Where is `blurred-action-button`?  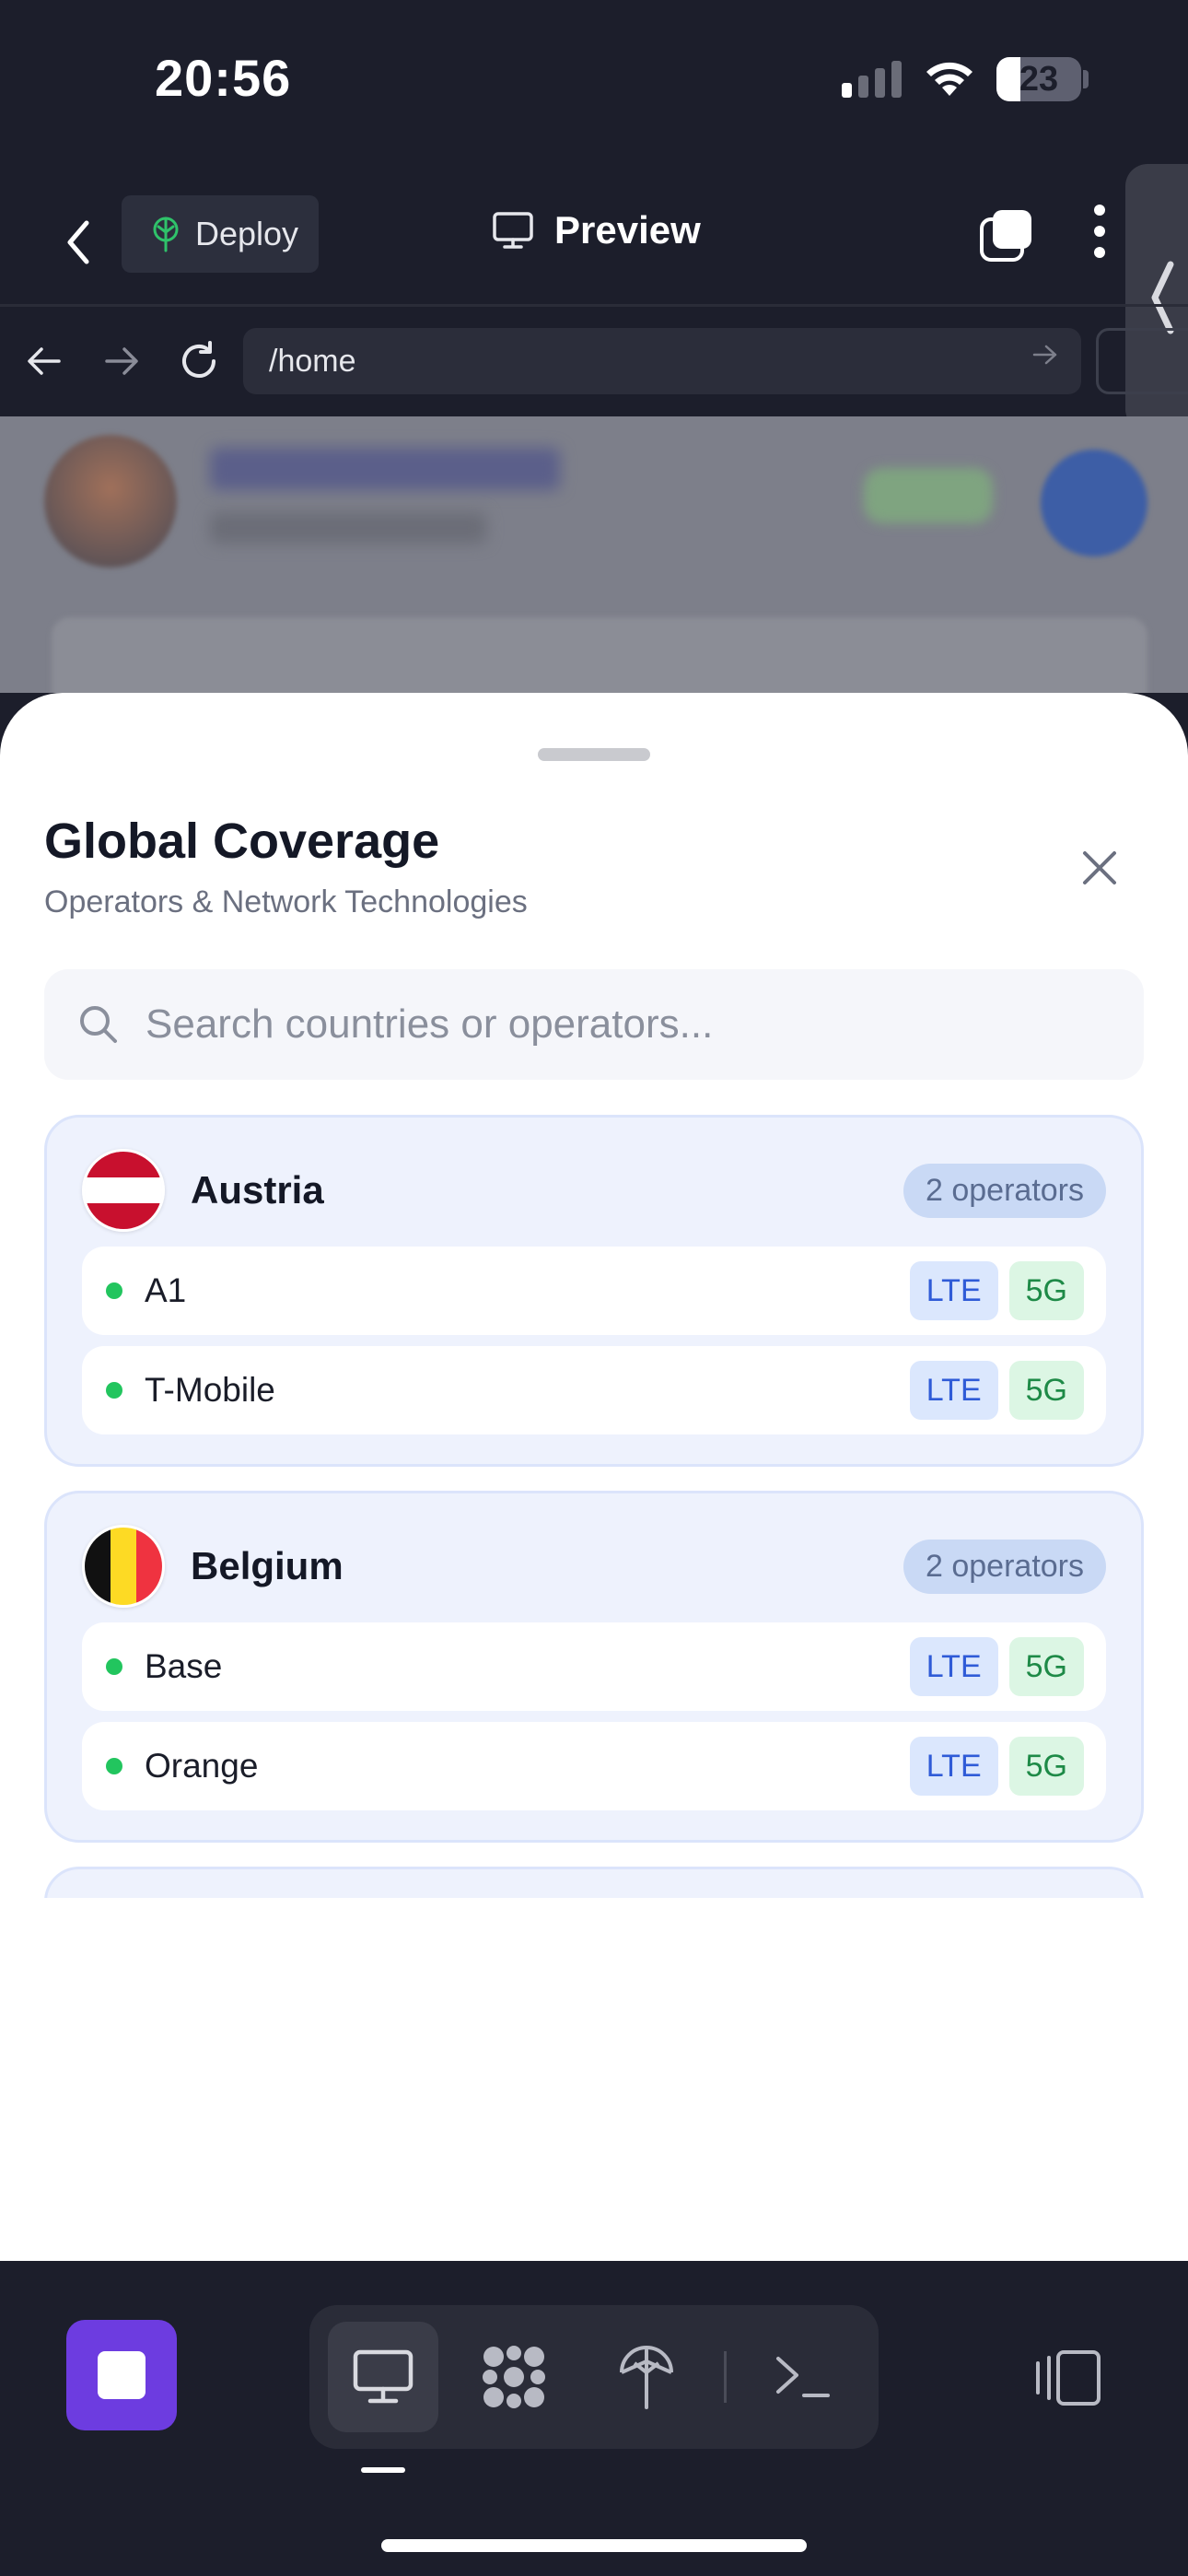
blurred-action-button is located at coordinates (1094, 503).